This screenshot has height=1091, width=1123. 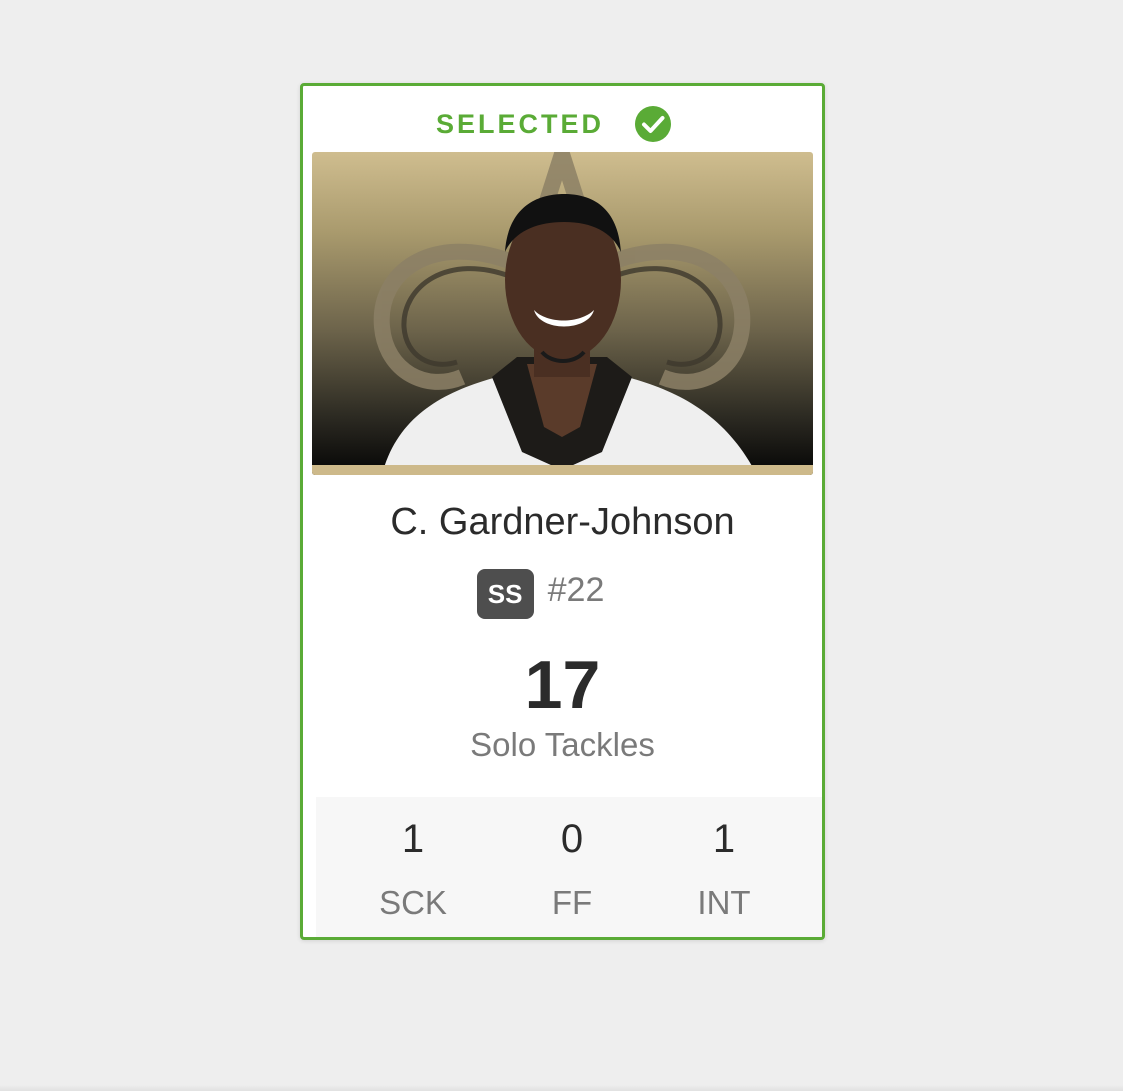 I want to click on stats-panel: 1 SCK 0 FF 1 INT, so click(x=569, y=867).